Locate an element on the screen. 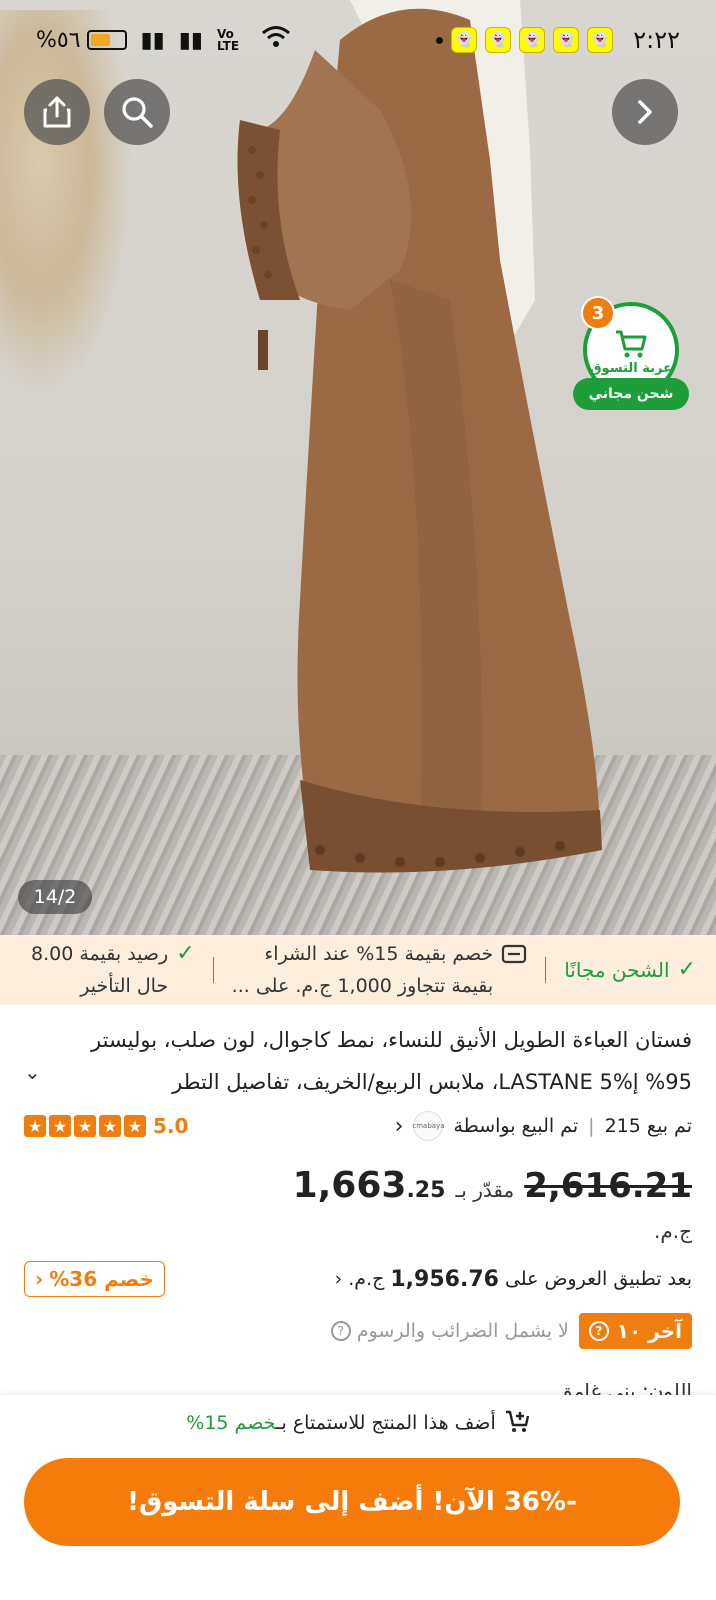 The width and height of the screenshot is (716, 1600). sale-price: 1,663.25 is located at coordinates (369, 1185).